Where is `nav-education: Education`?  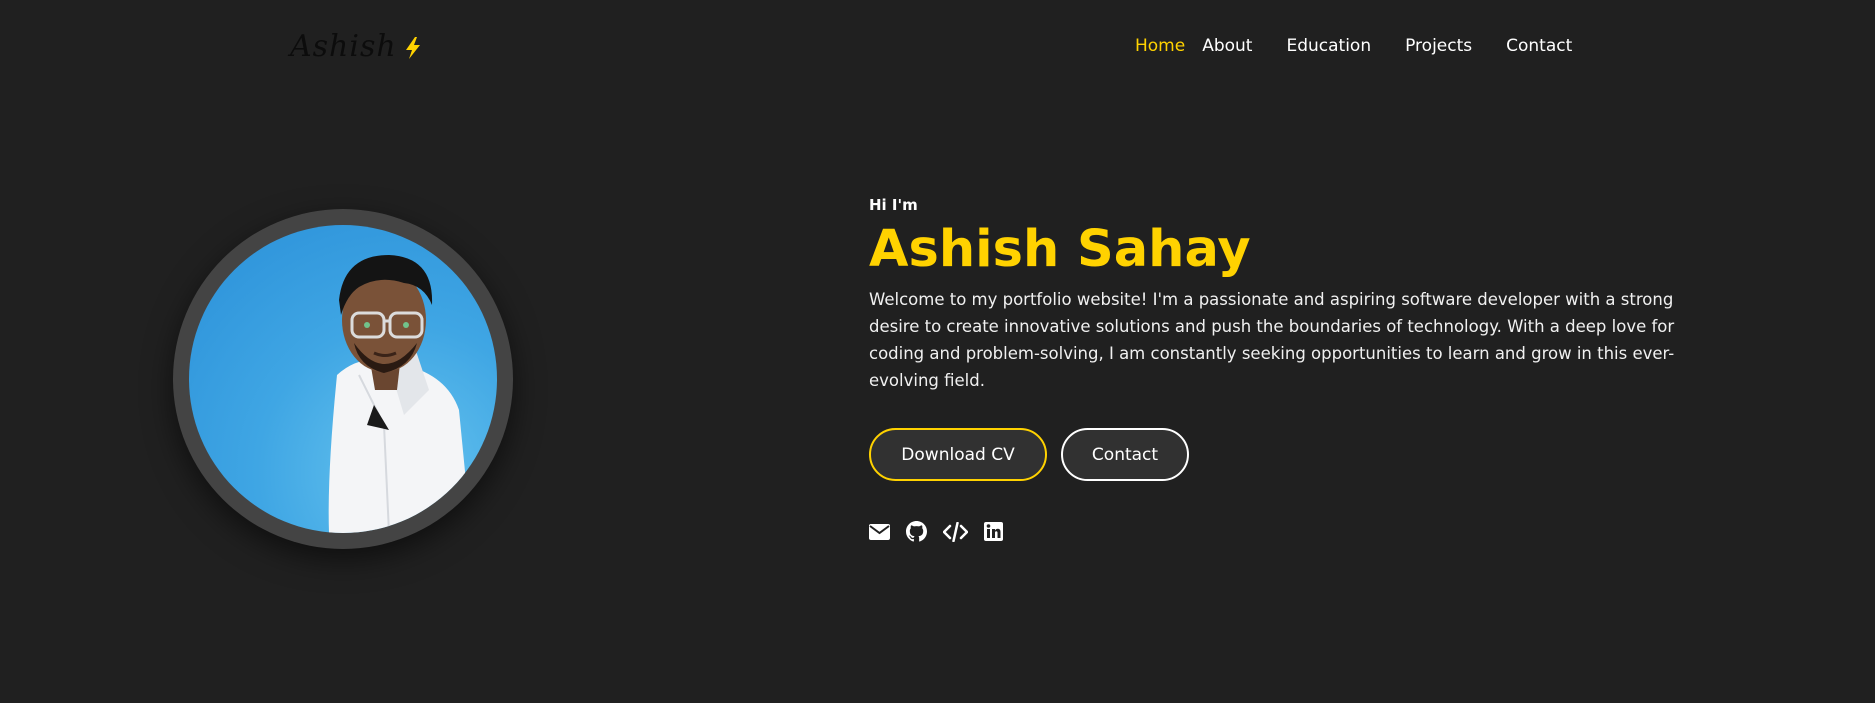 nav-education: Education is located at coordinates (1328, 46).